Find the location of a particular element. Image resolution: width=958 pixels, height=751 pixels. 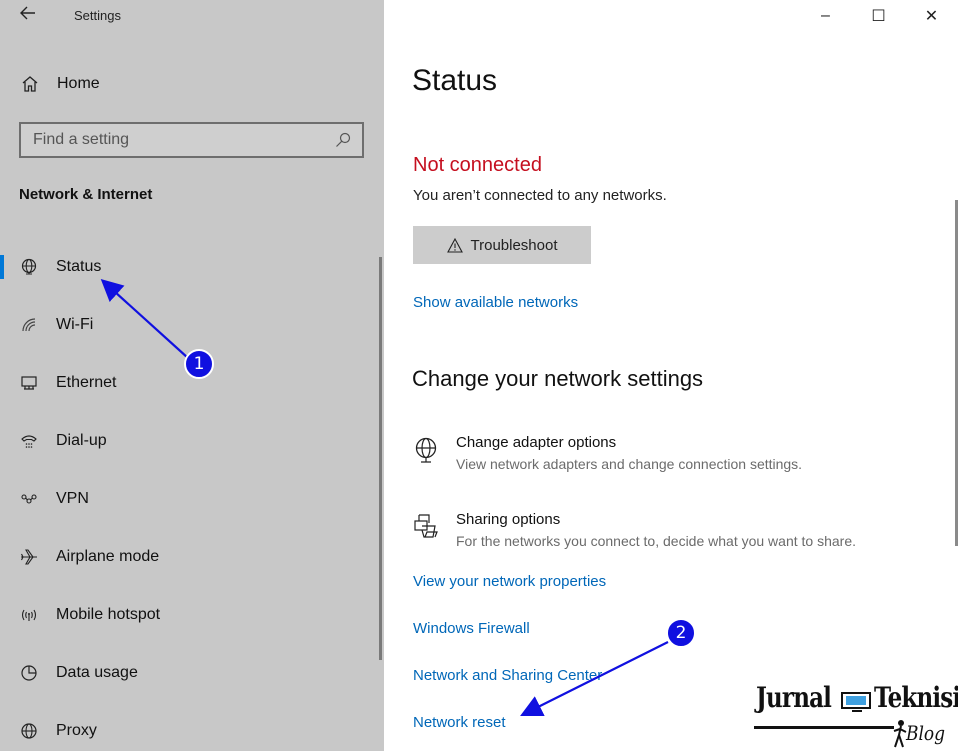

sidebar-item-label: Proxy is located at coordinates (76, 730).